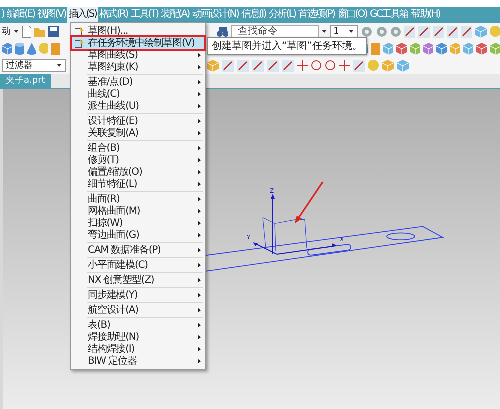  Describe the element at coordinates (138, 121) in the screenshot. I see `menu-item: 设计特征(E)` at that location.